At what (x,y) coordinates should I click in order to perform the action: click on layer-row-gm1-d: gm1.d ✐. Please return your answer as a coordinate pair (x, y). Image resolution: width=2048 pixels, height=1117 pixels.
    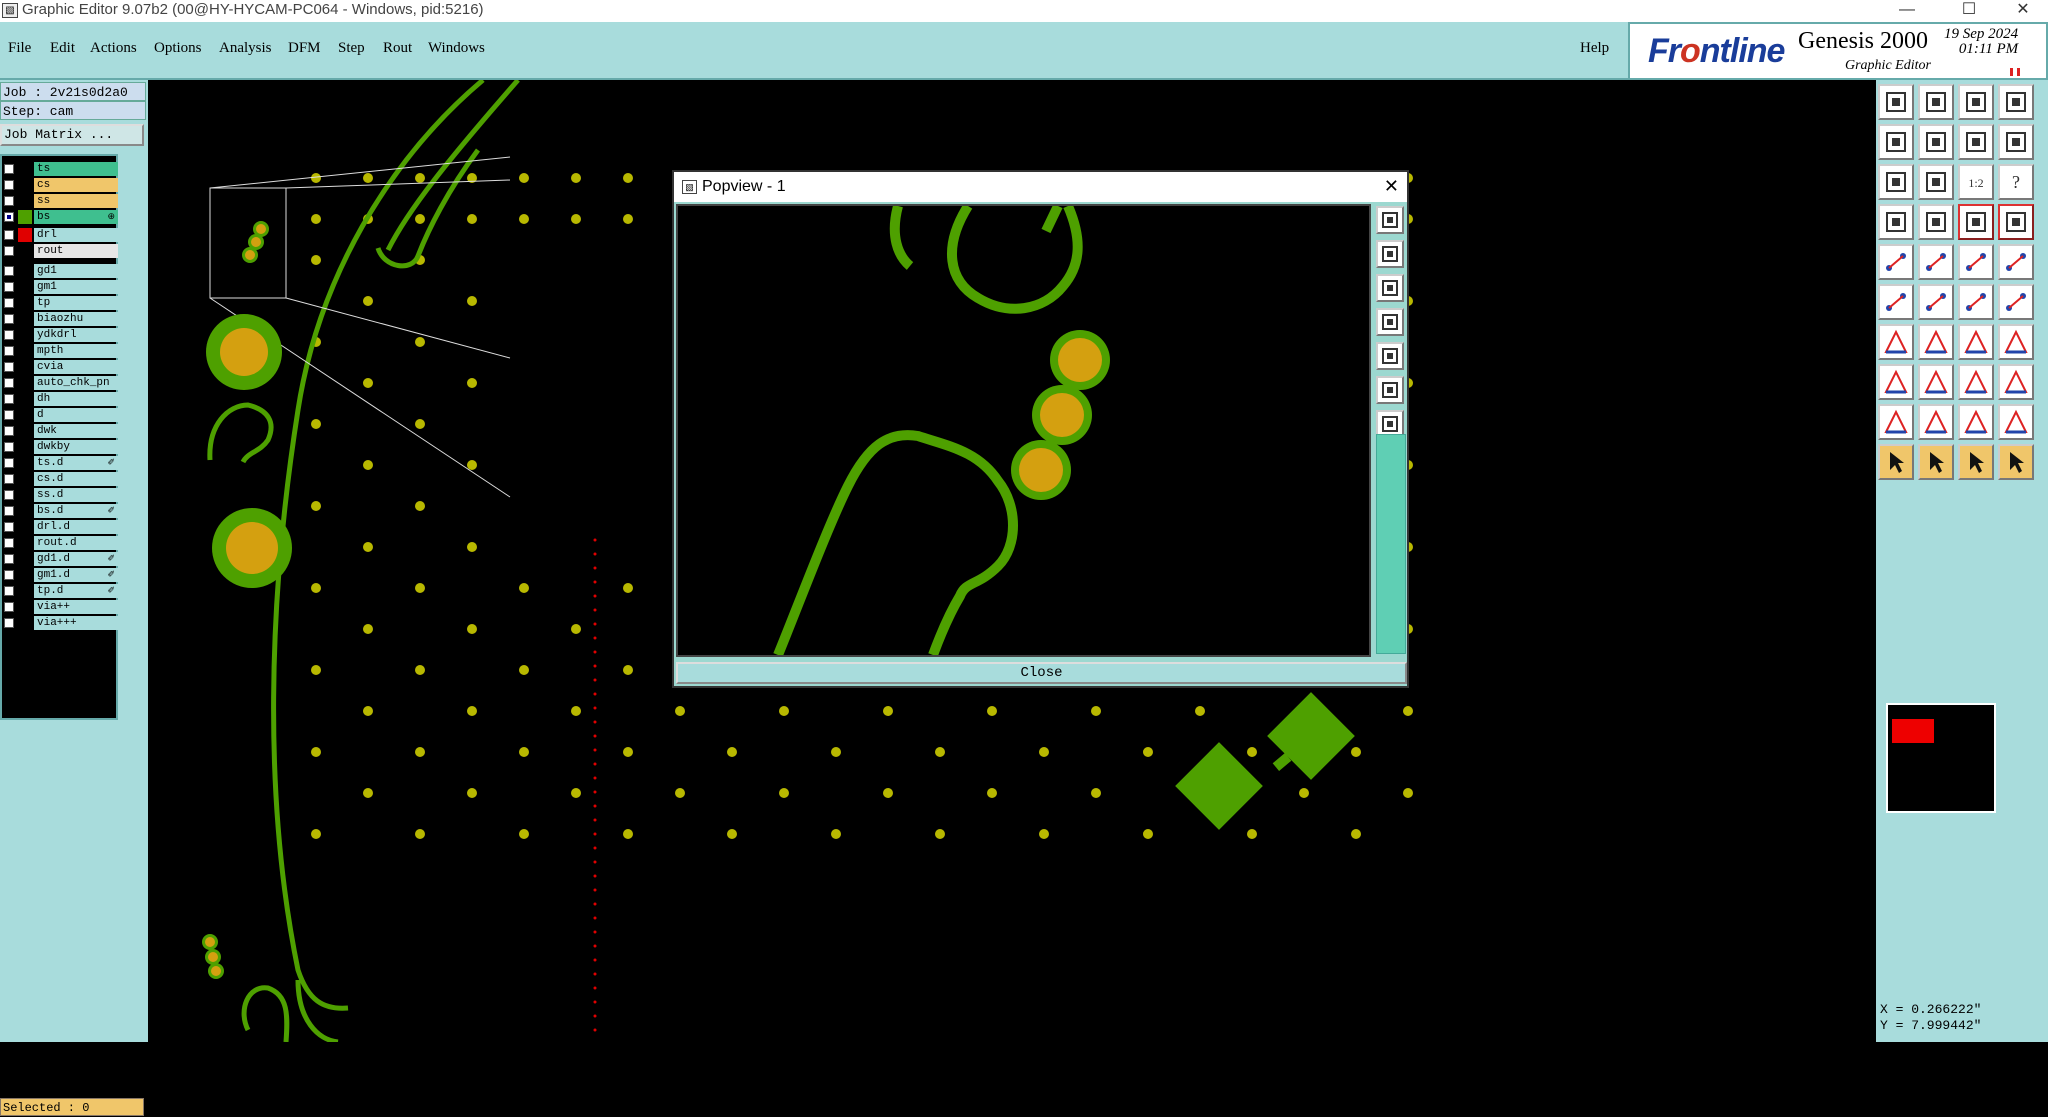
    Looking at the image, I should click on (61, 575).